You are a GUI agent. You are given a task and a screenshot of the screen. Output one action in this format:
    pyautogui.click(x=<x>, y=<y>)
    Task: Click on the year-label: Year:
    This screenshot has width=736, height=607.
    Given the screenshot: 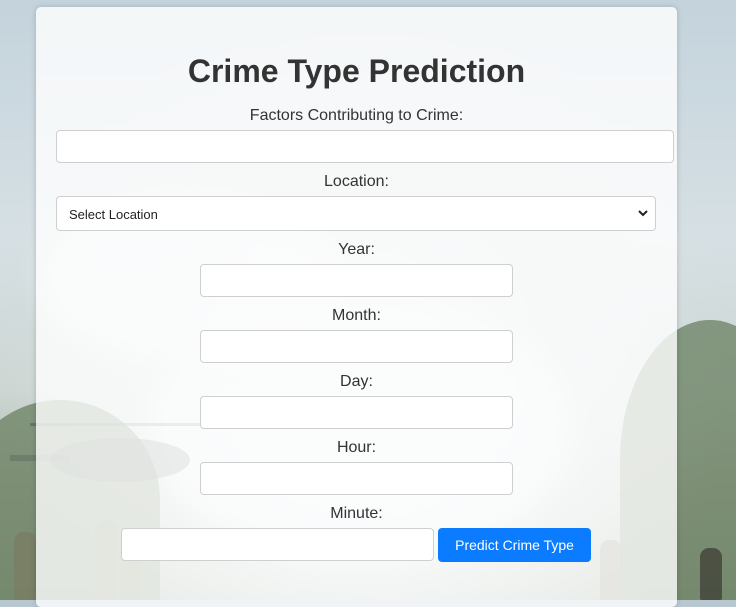 What is the action you would take?
    pyautogui.click(x=356, y=249)
    